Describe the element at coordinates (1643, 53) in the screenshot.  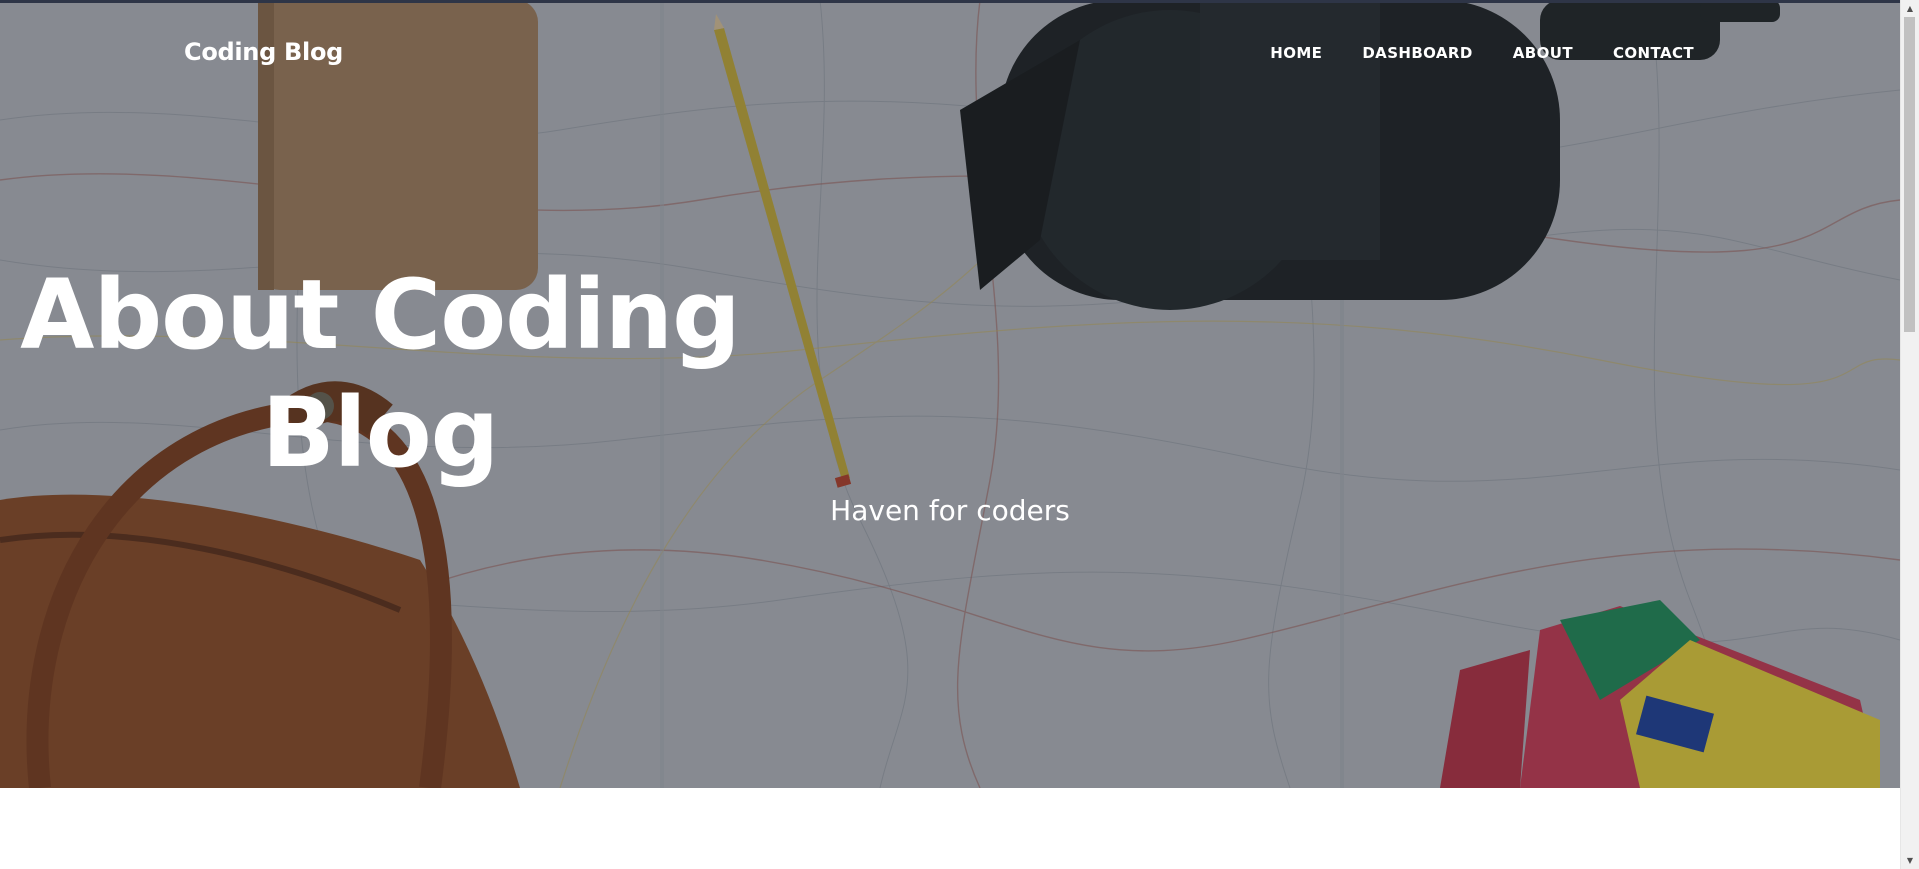
I see `nav-link-contact: CONTACT` at that location.